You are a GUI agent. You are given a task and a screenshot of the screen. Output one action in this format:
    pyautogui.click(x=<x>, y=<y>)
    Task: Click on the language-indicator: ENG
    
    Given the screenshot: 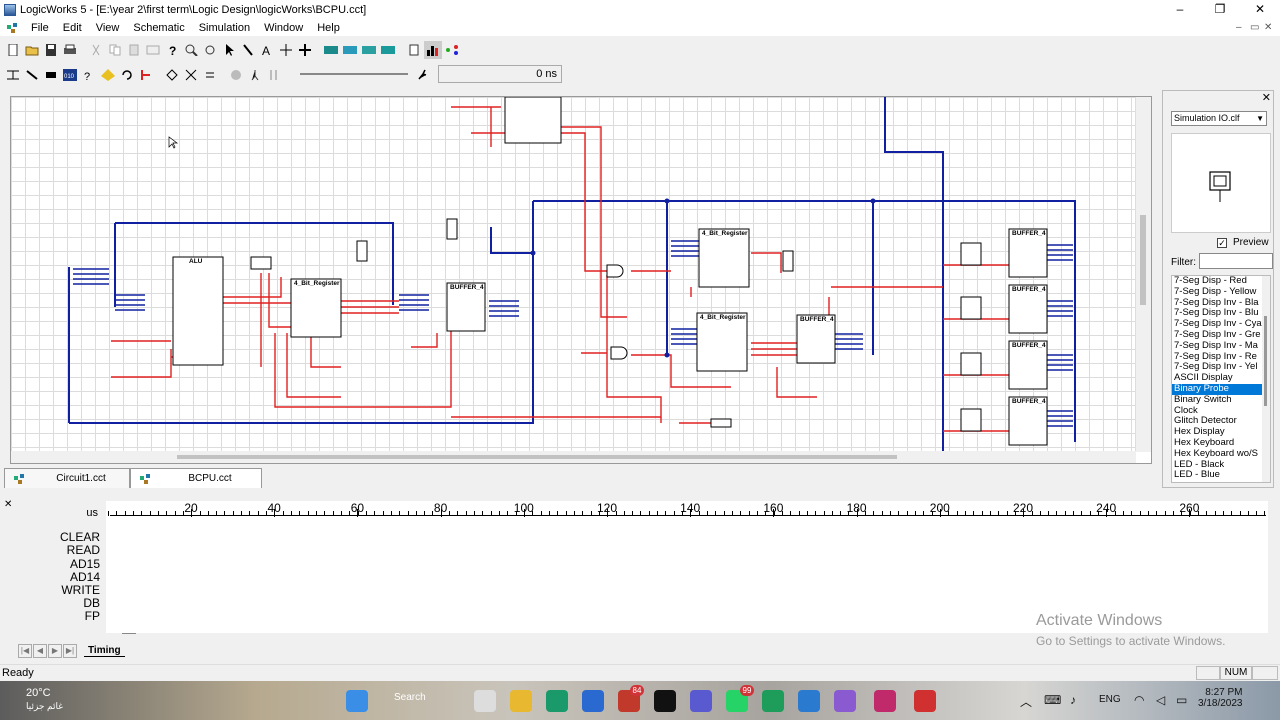 What is the action you would take?
    pyautogui.click(x=1110, y=699)
    